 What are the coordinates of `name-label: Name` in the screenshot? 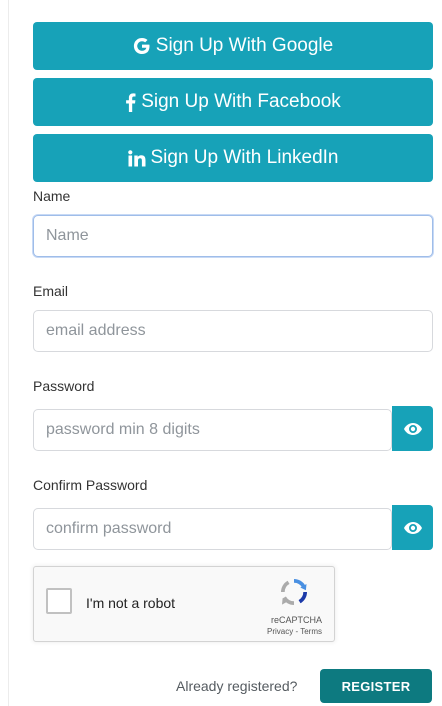 It's located at (52, 196).